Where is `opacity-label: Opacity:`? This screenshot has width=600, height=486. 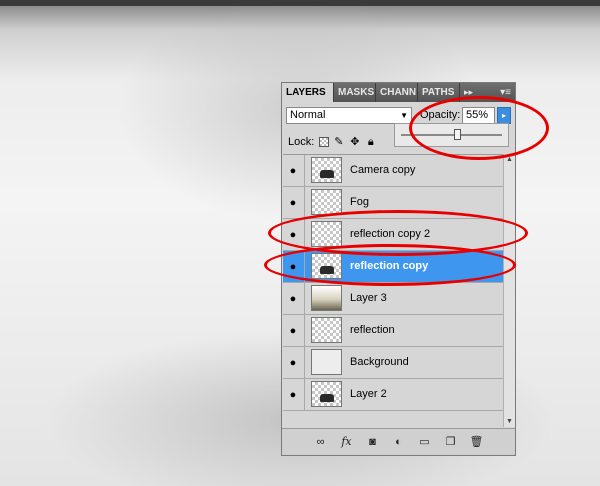 opacity-label: Opacity: is located at coordinates (440, 115).